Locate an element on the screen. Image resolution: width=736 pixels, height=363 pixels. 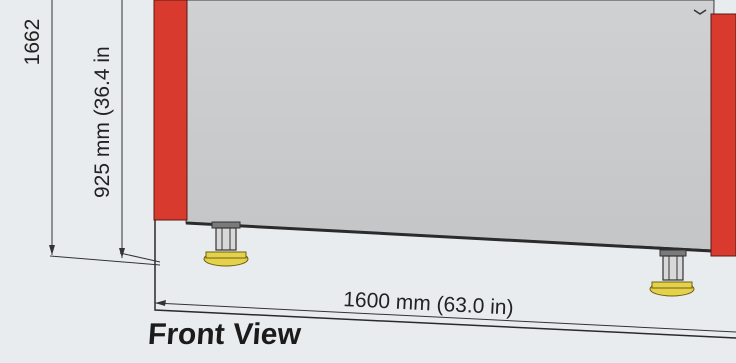
right-leveling-foot is located at coordinates (672, 273).